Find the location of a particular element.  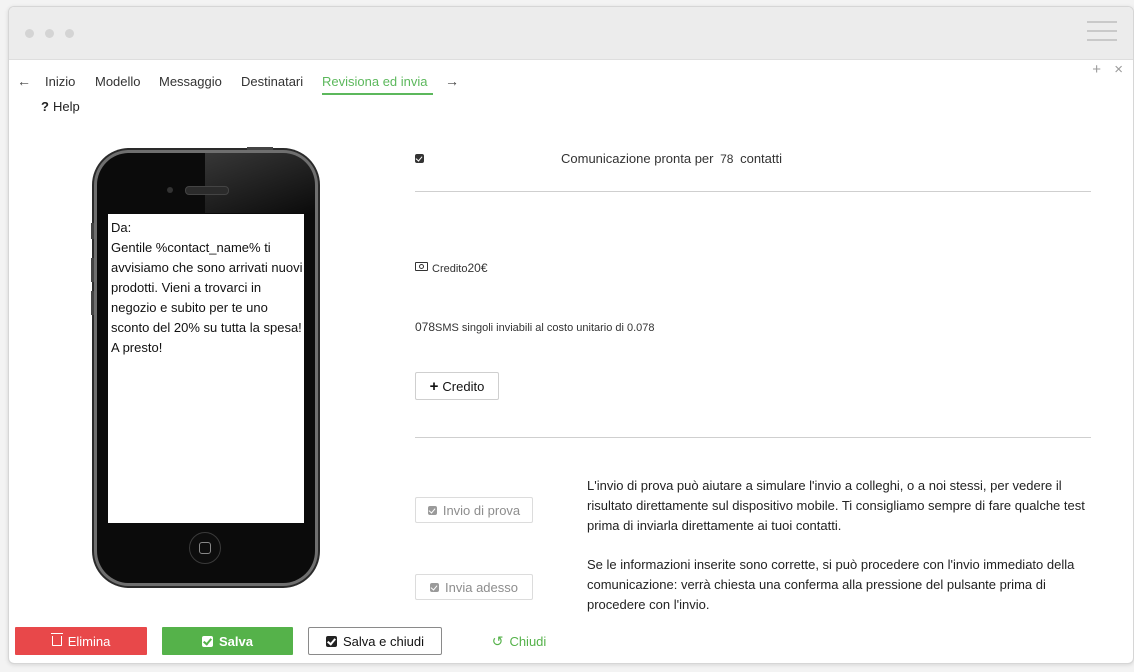

ready-status: Comunicazione pronta per 78 contatti is located at coordinates (671, 158).